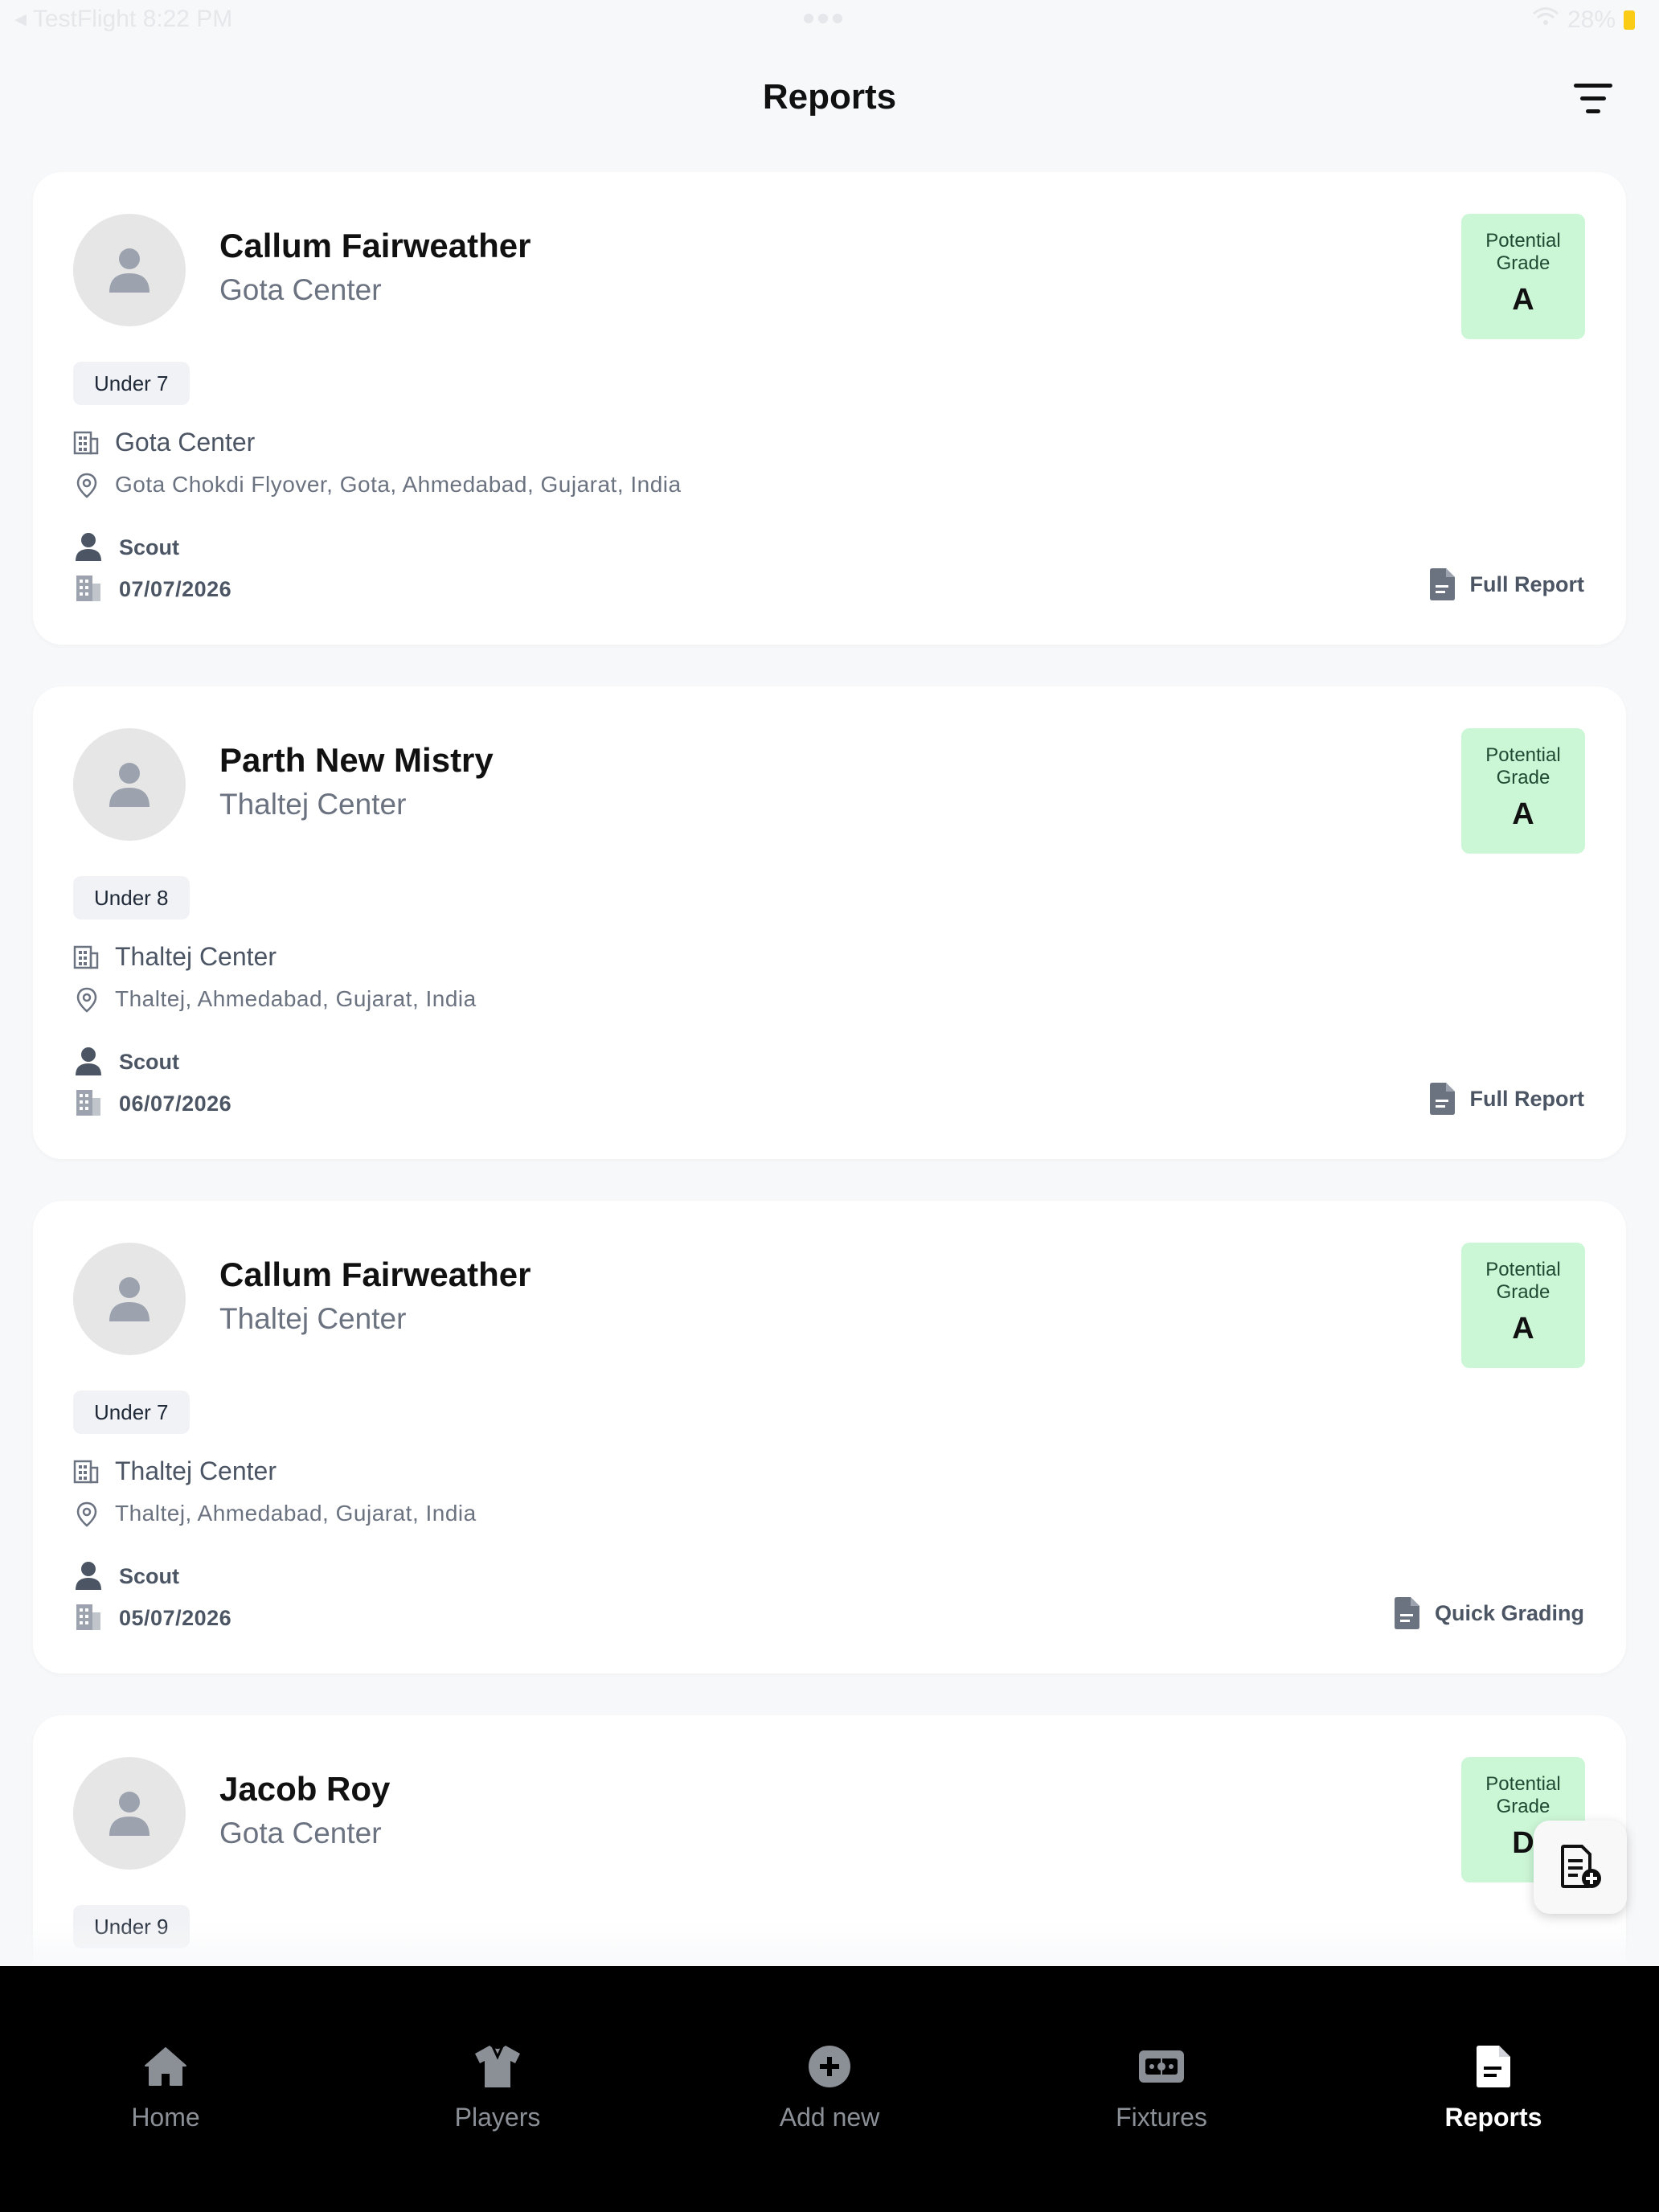 Image resolution: width=1659 pixels, height=2212 pixels. I want to click on report-date: 07/07/2026, so click(175, 589).